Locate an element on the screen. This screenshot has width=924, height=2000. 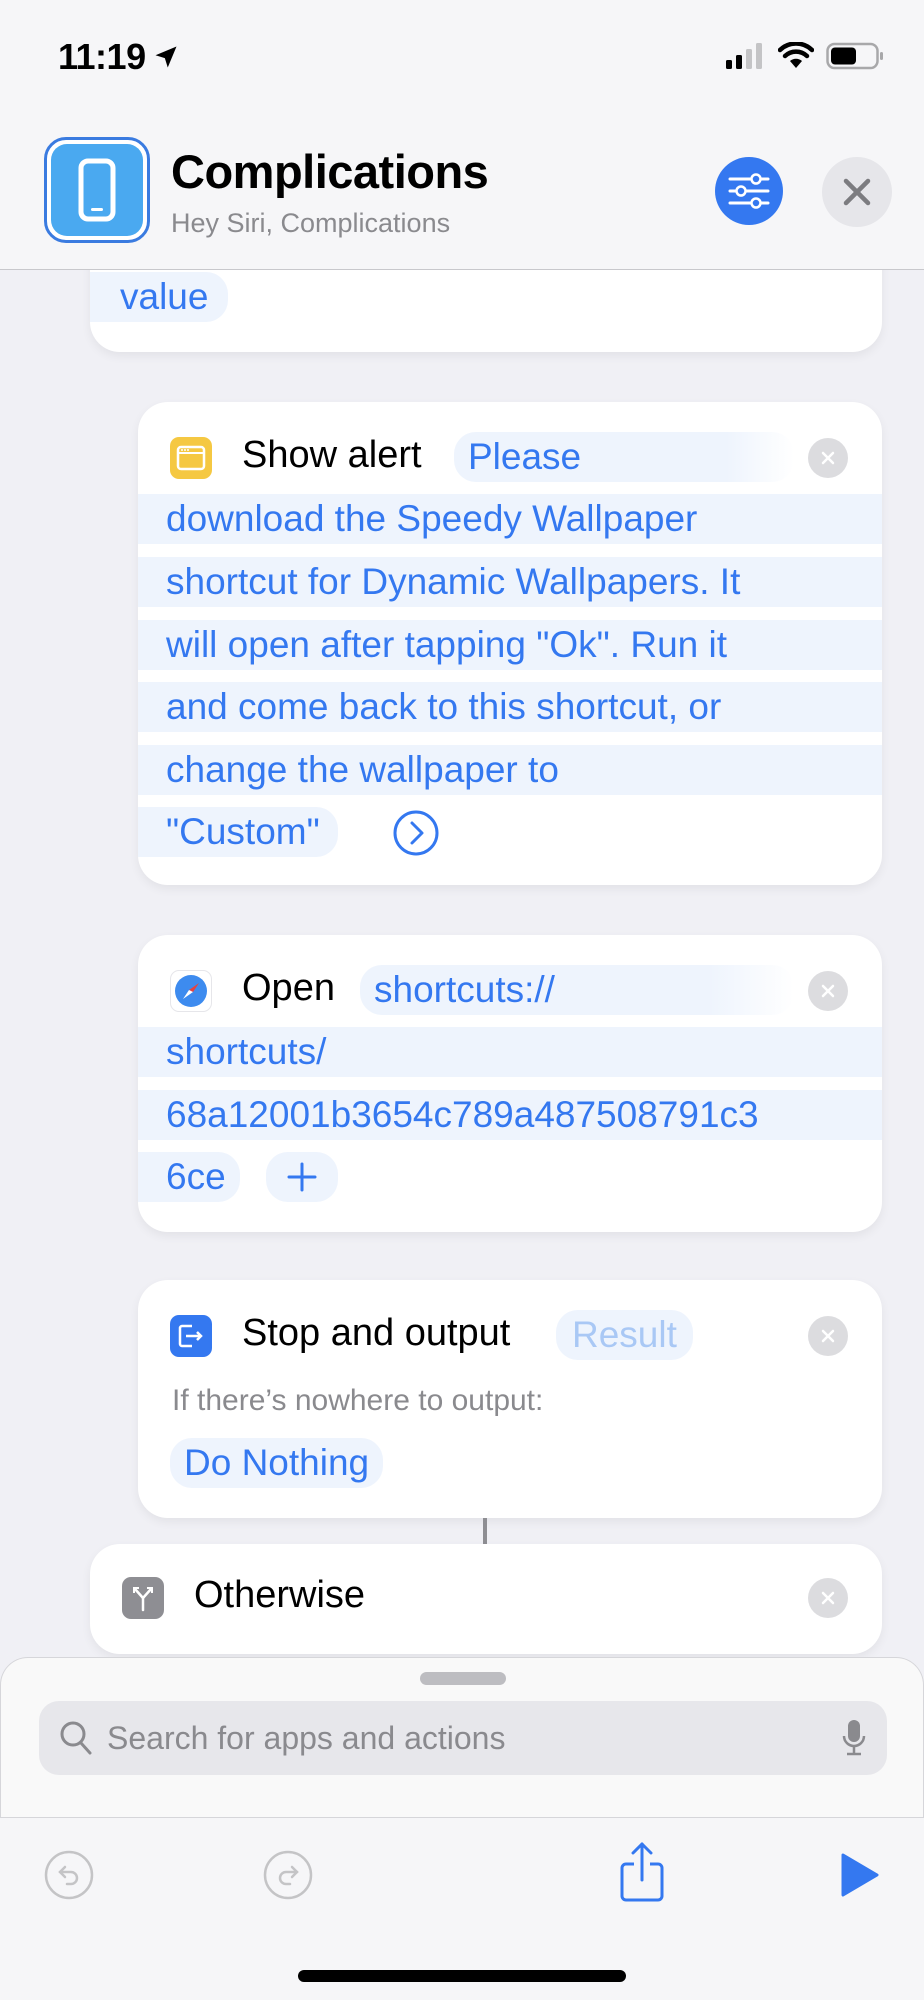
expand-button is located at coordinates (416, 835).